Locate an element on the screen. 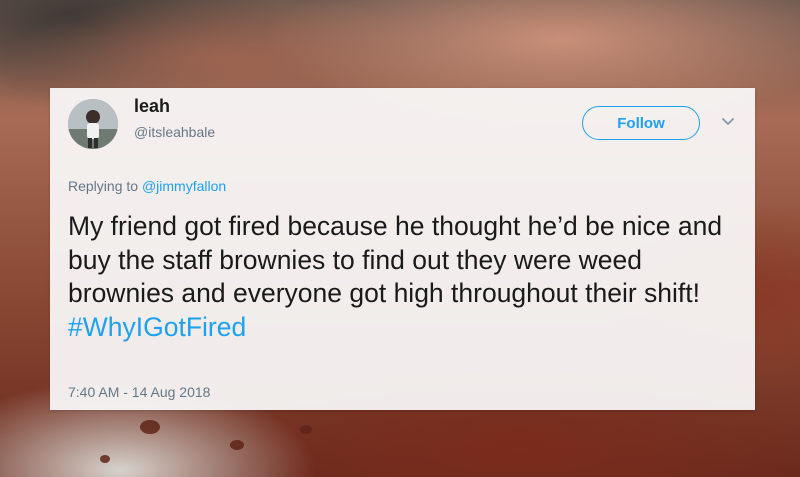  replying-to: Replying to @jimmyfallon is located at coordinates (147, 186).